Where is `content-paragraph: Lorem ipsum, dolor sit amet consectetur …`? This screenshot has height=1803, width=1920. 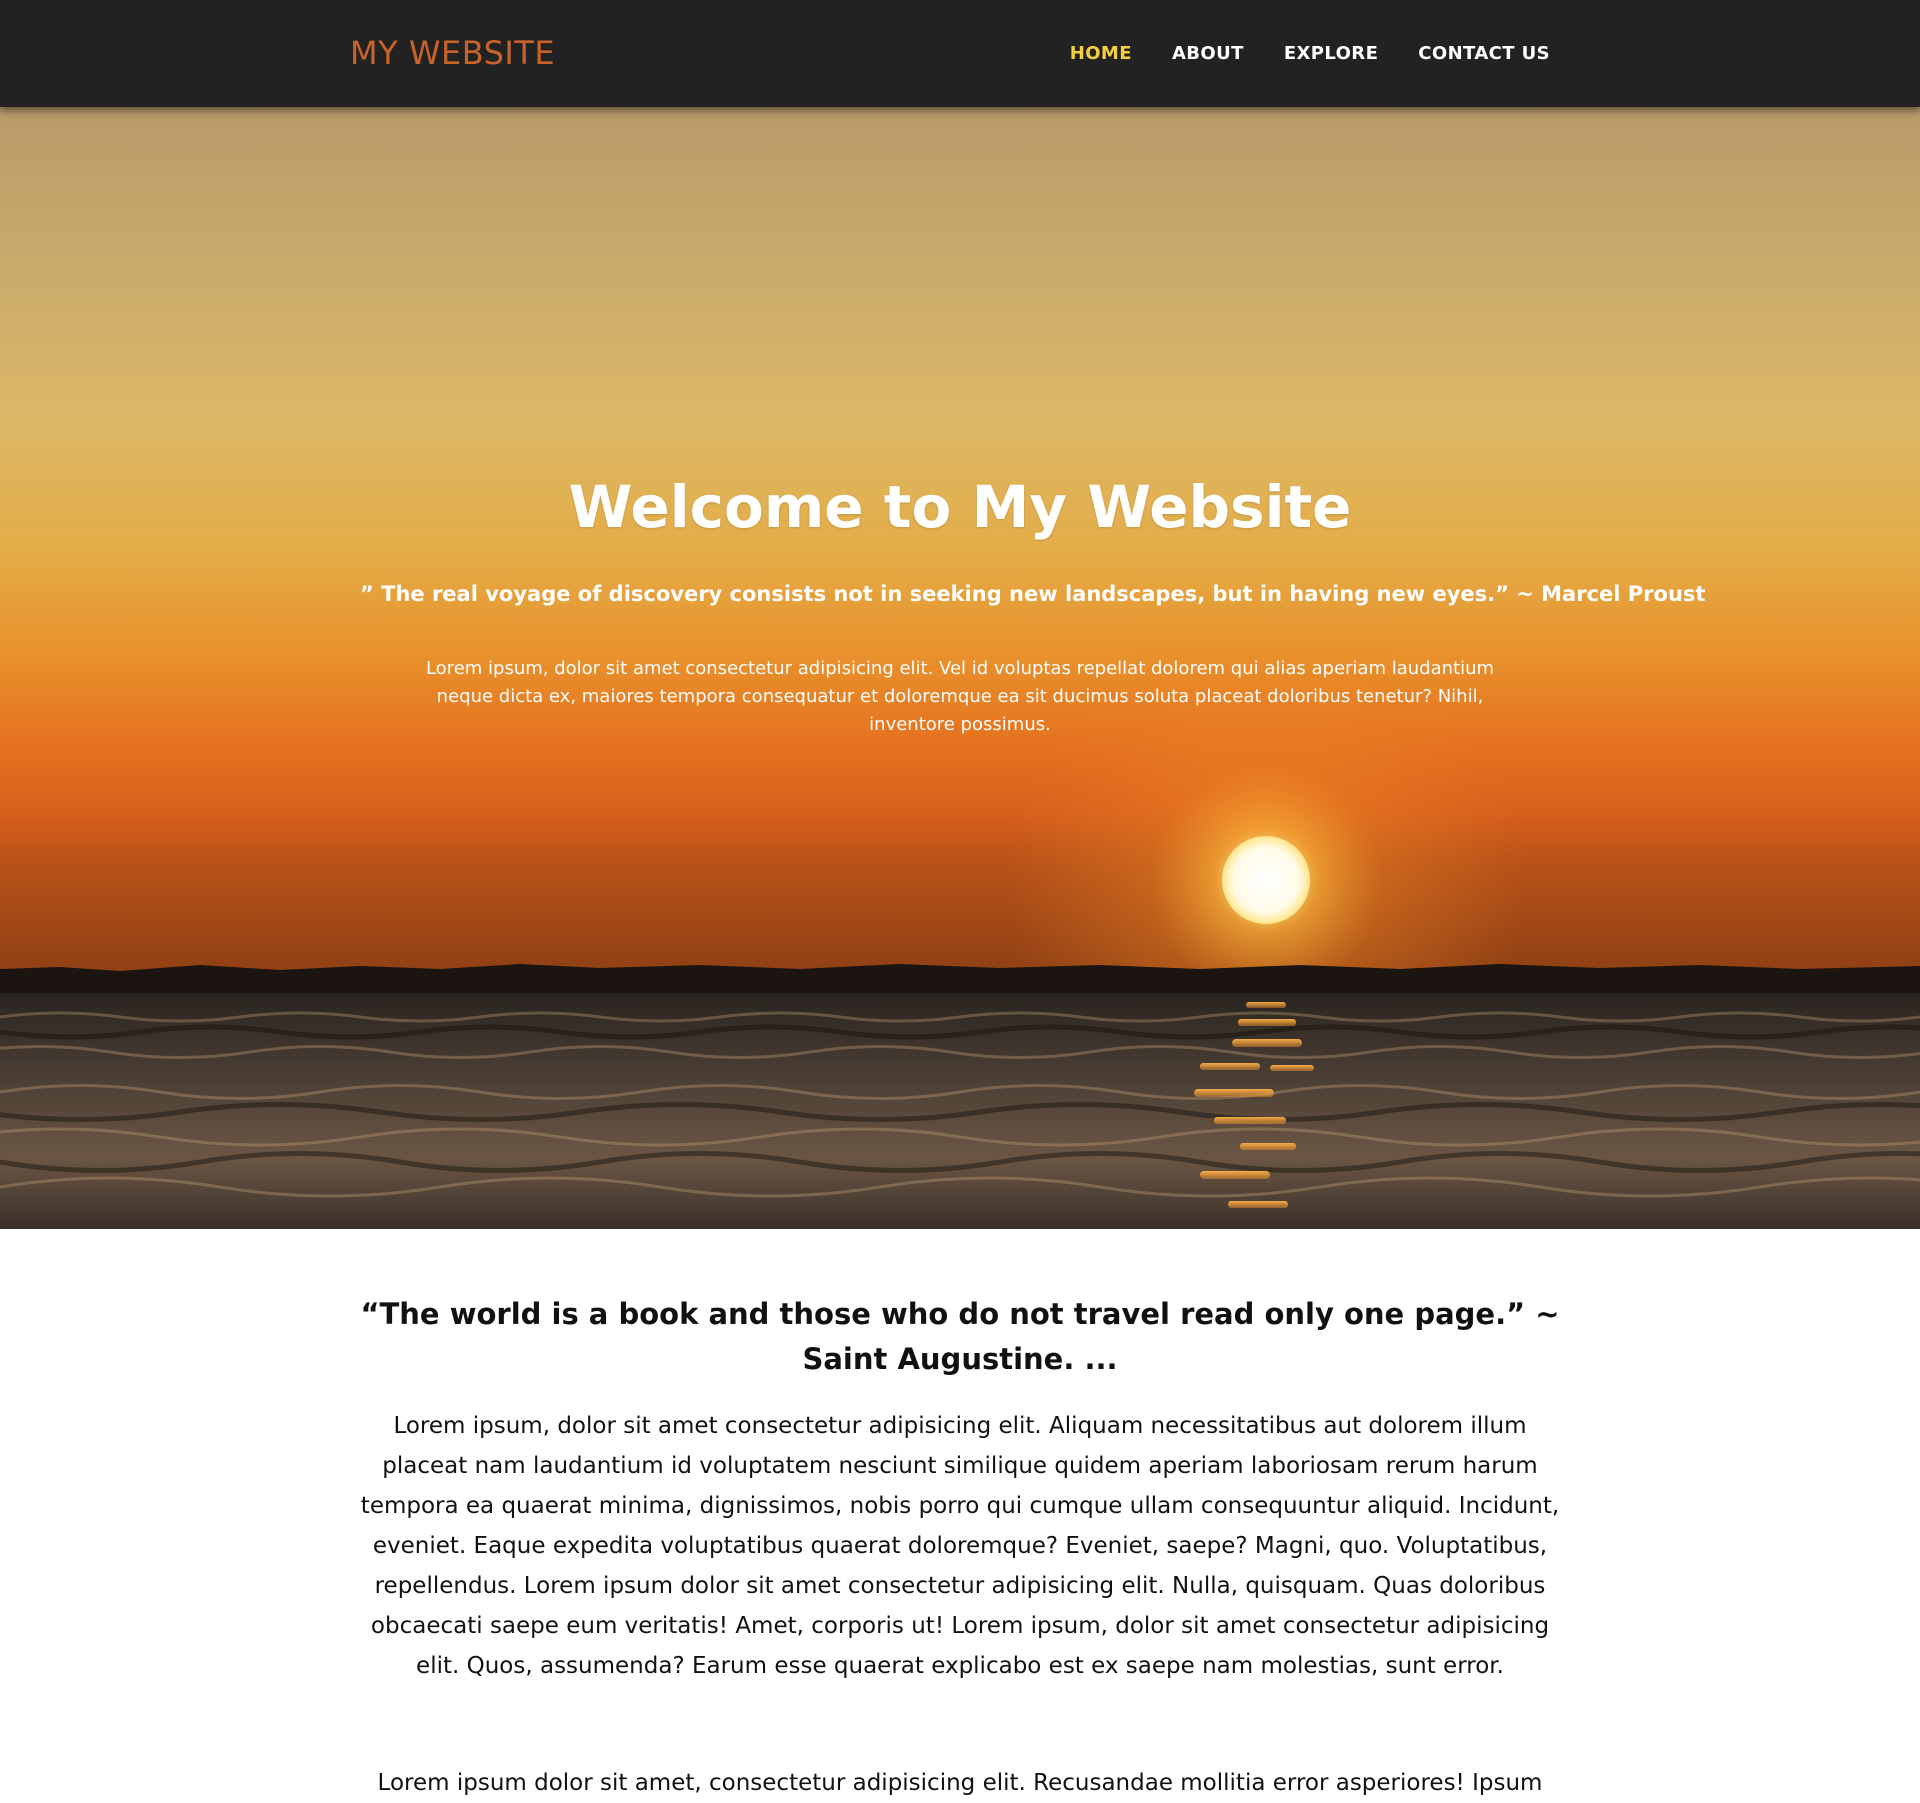
content-paragraph: Lorem ipsum, dolor sit amet consectetur … is located at coordinates (960, 1546).